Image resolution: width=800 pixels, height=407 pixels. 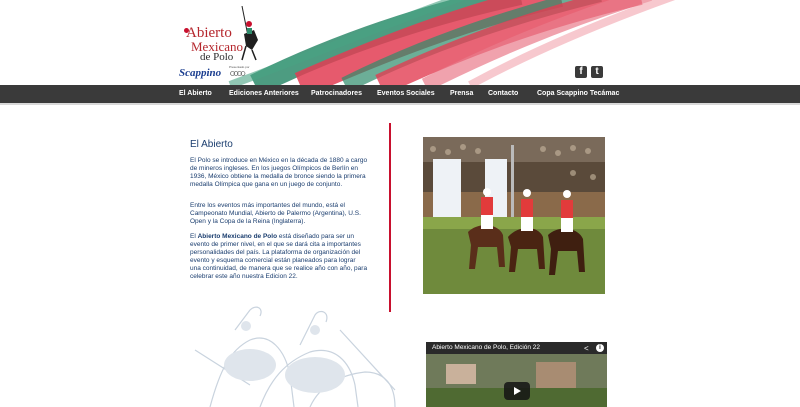 I want to click on play-icon, so click(x=517, y=391).